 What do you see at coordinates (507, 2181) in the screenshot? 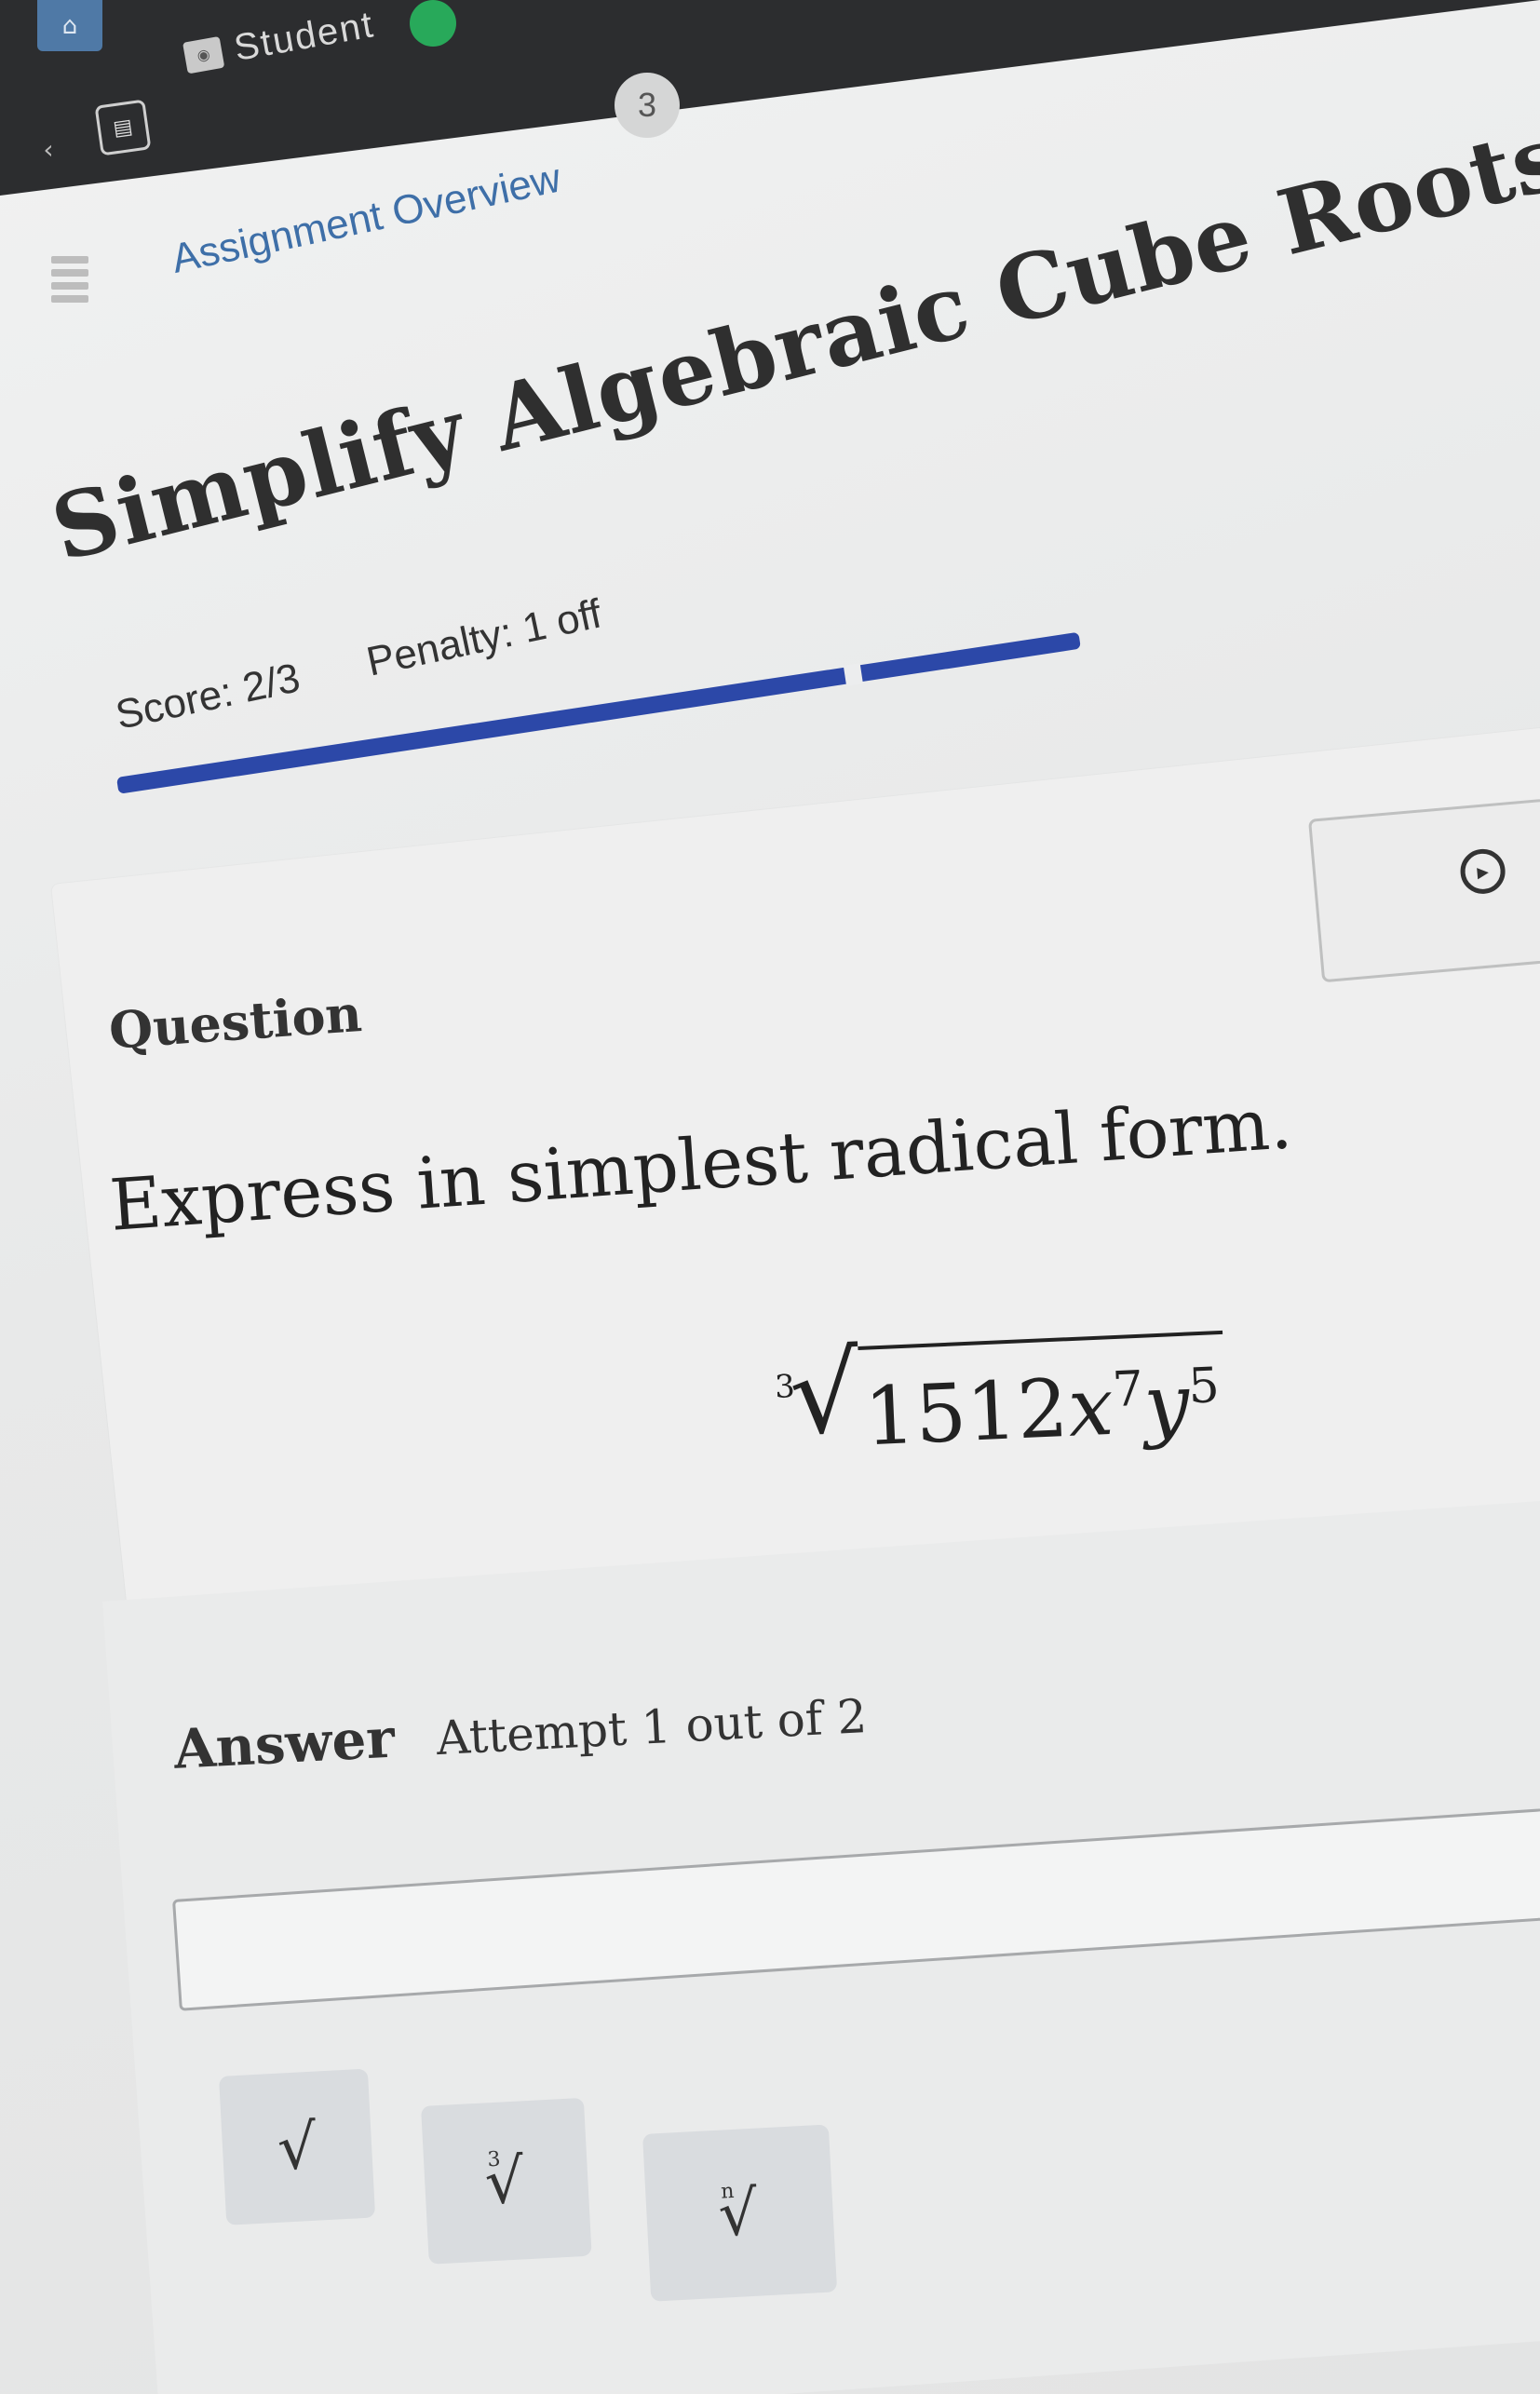
I see `cube-root-button: 3 √` at bounding box center [507, 2181].